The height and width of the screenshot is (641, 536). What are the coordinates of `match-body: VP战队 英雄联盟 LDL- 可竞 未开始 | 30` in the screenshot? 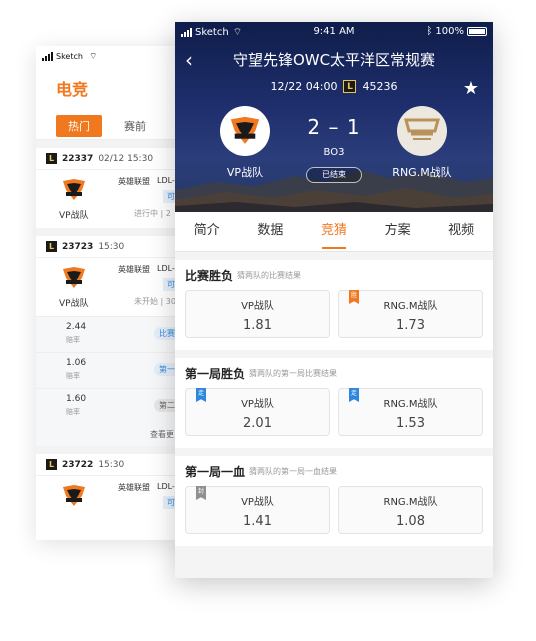 It's located at (111, 287).